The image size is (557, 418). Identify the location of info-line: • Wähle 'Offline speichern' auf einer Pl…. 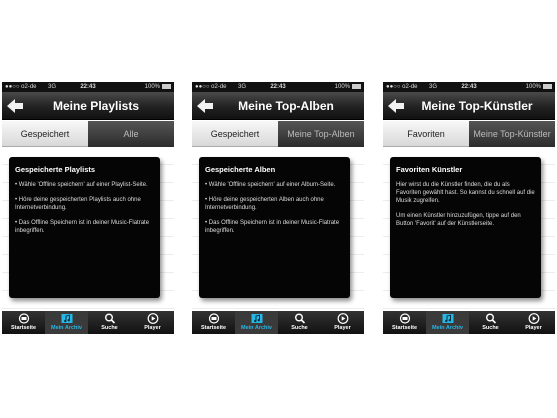
(81, 185).